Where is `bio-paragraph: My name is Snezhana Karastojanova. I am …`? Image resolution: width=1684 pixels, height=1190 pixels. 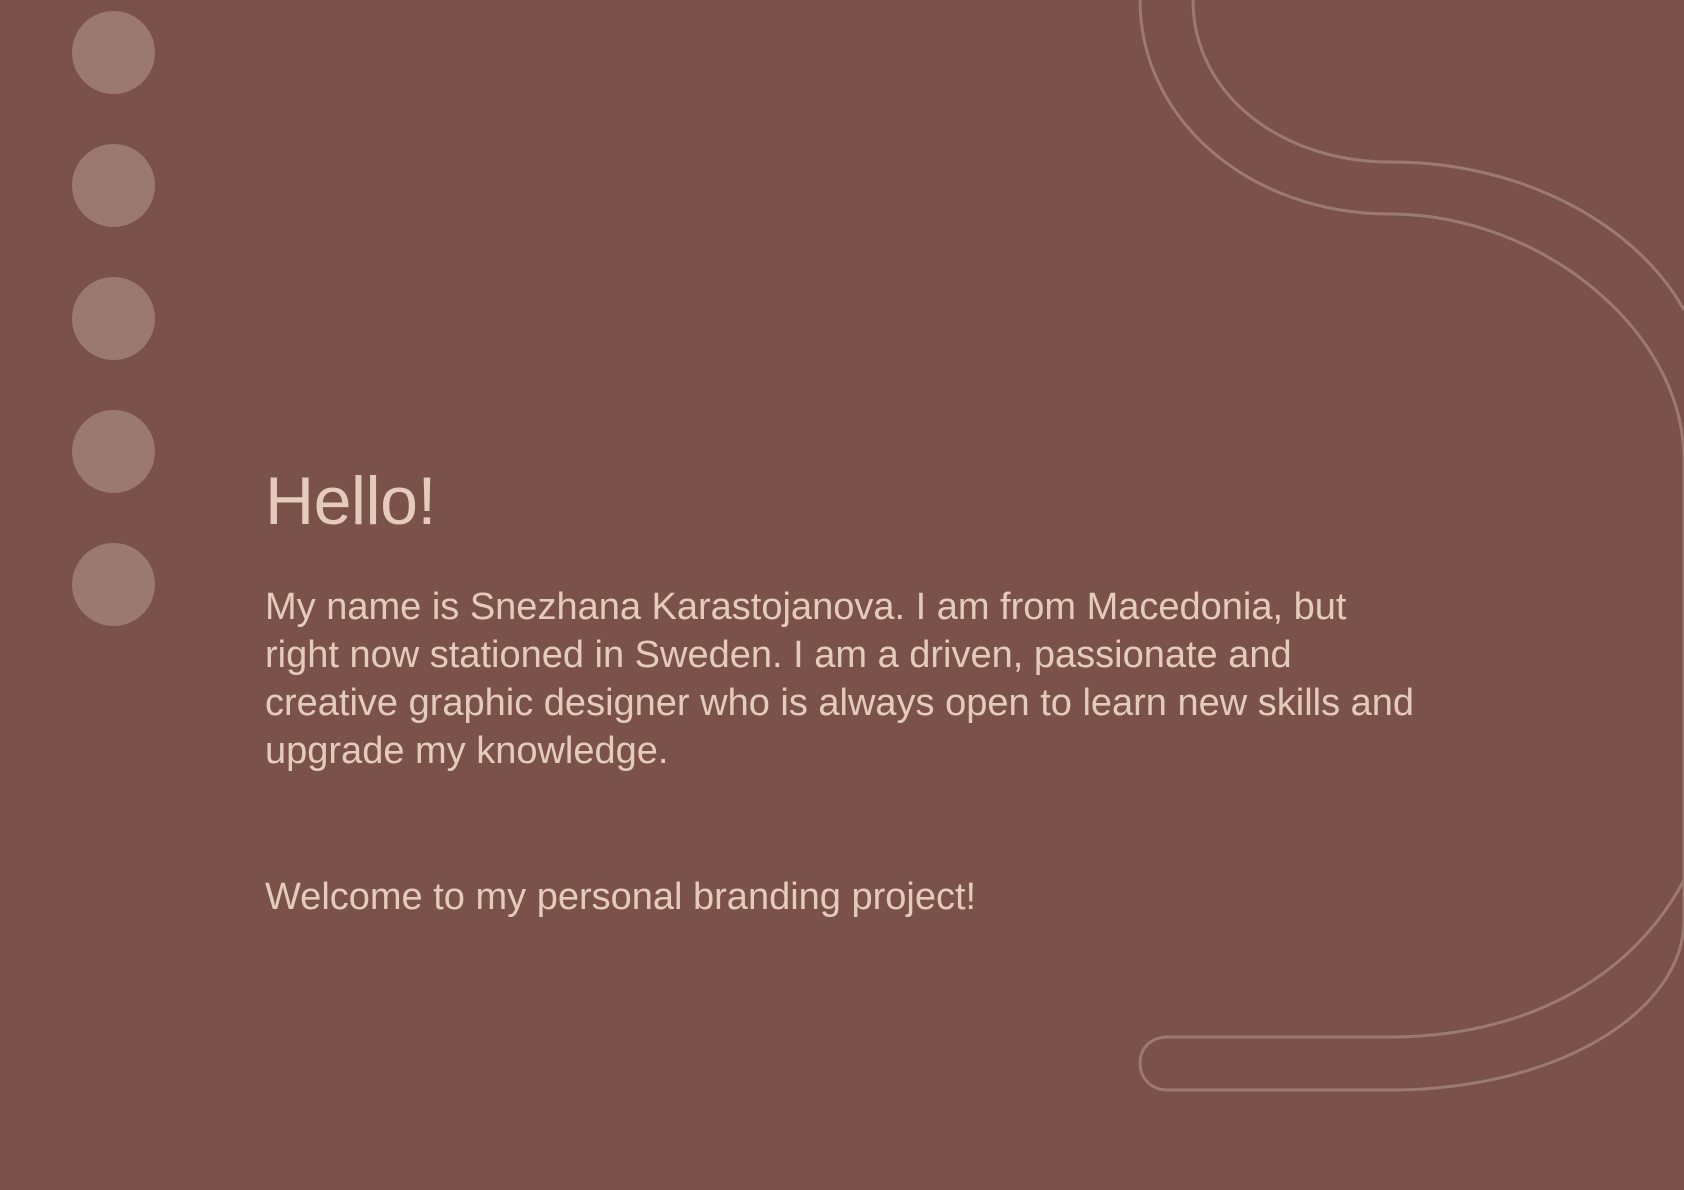 bio-paragraph: My name is Snezhana Karastojanova. I am … is located at coordinates (840, 679).